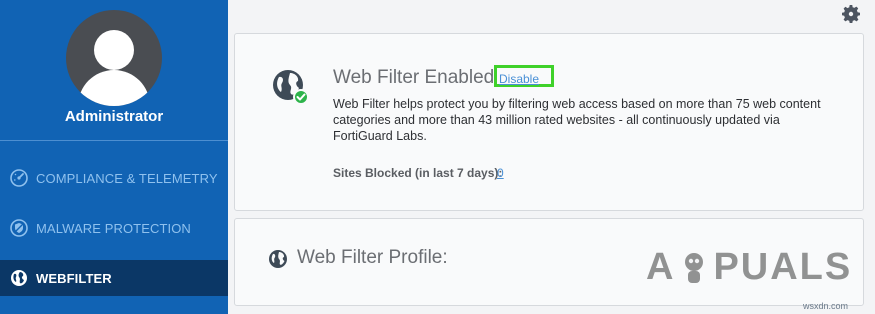 This screenshot has width=875, height=314. What do you see at coordinates (694, 267) in the screenshot?
I see `mascot-icon` at bounding box center [694, 267].